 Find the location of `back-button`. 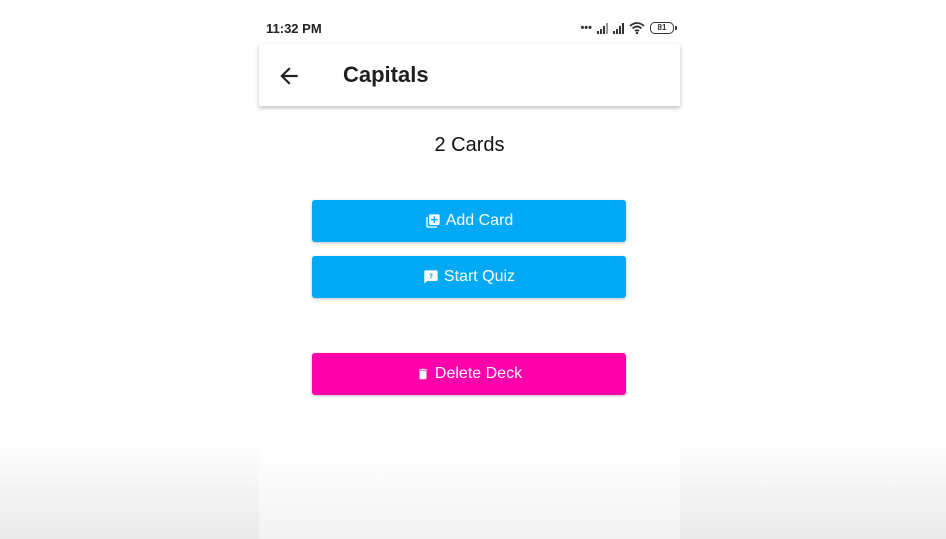

back-button is located at coordinates (289, 76).